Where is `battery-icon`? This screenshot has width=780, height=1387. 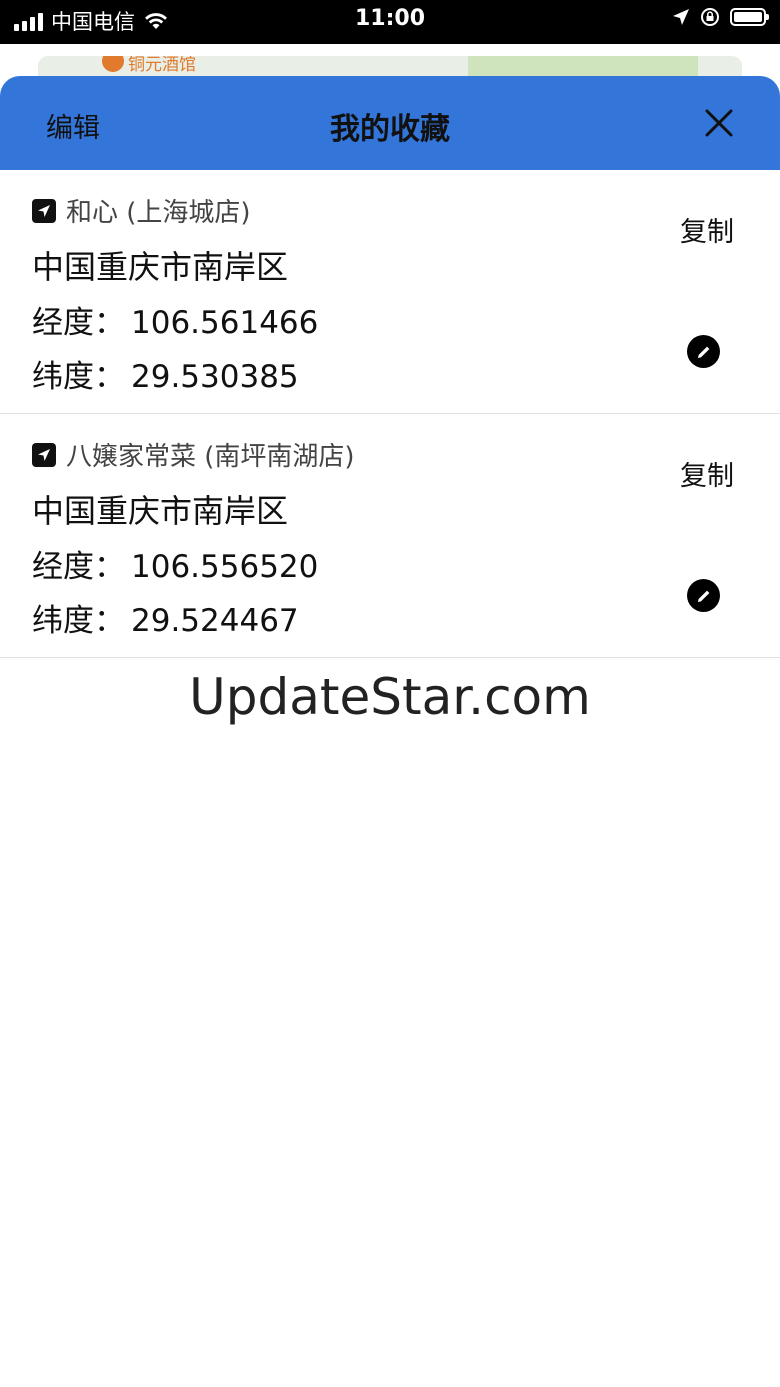 battery-icon is located at coordinates (749, 17).